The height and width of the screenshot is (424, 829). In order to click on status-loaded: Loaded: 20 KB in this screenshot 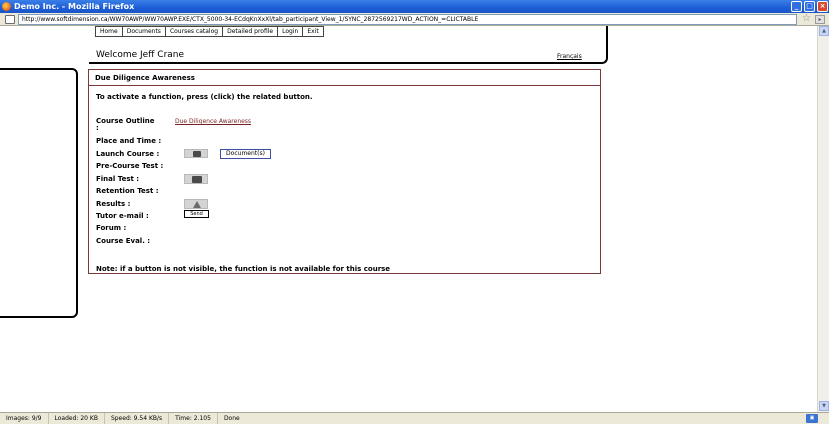, I will do `click(77, 418)`.